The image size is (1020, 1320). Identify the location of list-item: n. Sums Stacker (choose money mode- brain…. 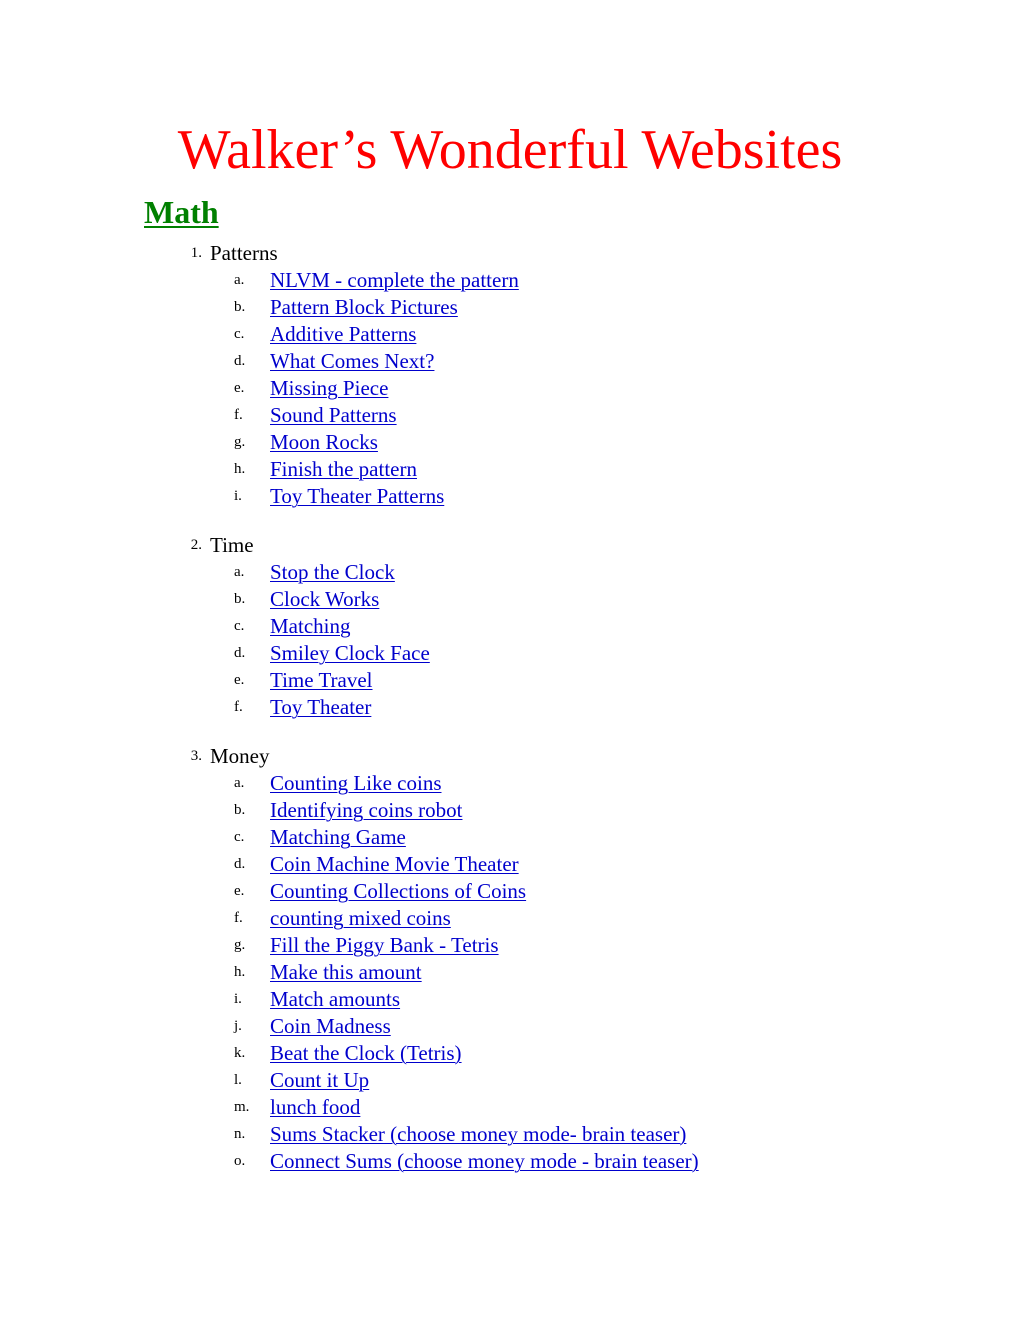
(510, 1134).